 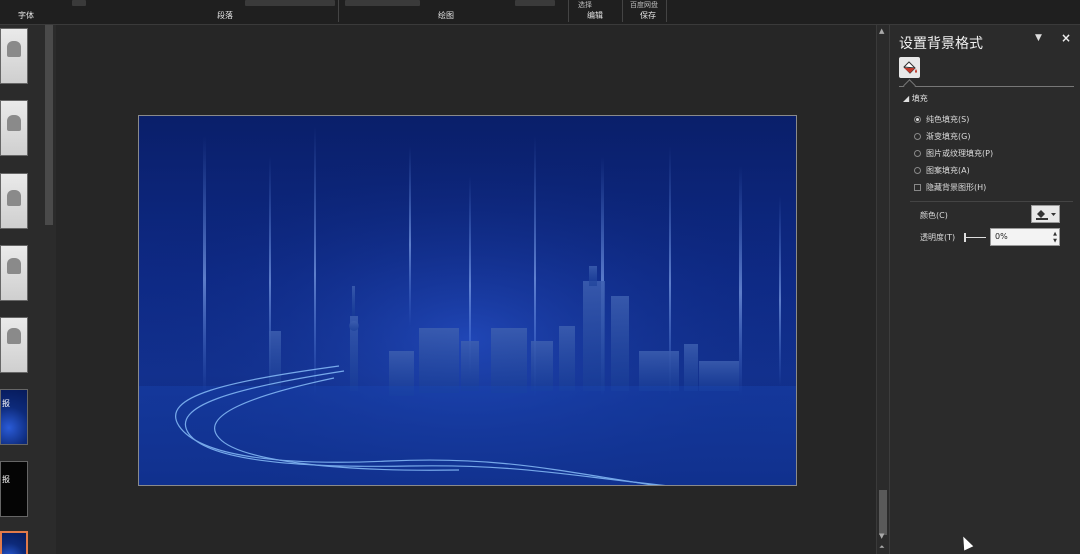 I want to click on divider, so click(x=991, y=201).